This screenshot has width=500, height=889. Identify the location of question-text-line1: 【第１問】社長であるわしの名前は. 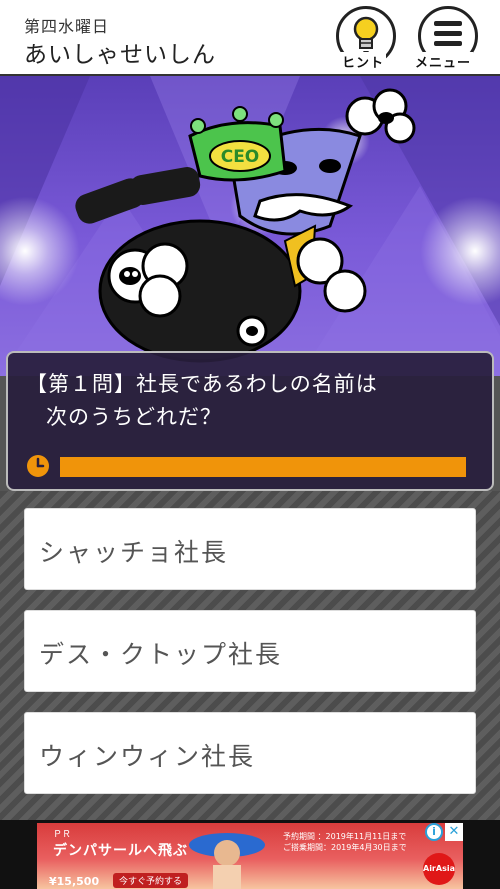
(202, 384).